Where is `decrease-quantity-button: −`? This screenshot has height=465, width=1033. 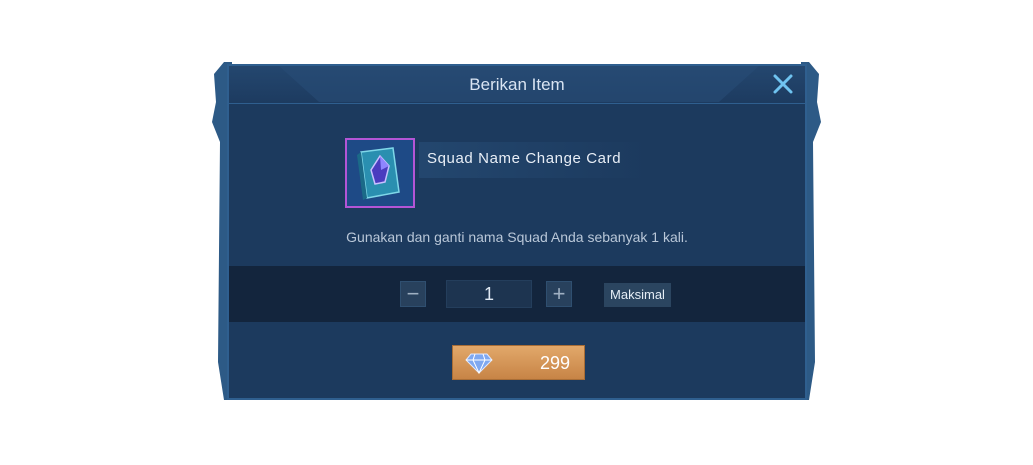
decrease-quantity-button: − is located at coordinates (413, 294).